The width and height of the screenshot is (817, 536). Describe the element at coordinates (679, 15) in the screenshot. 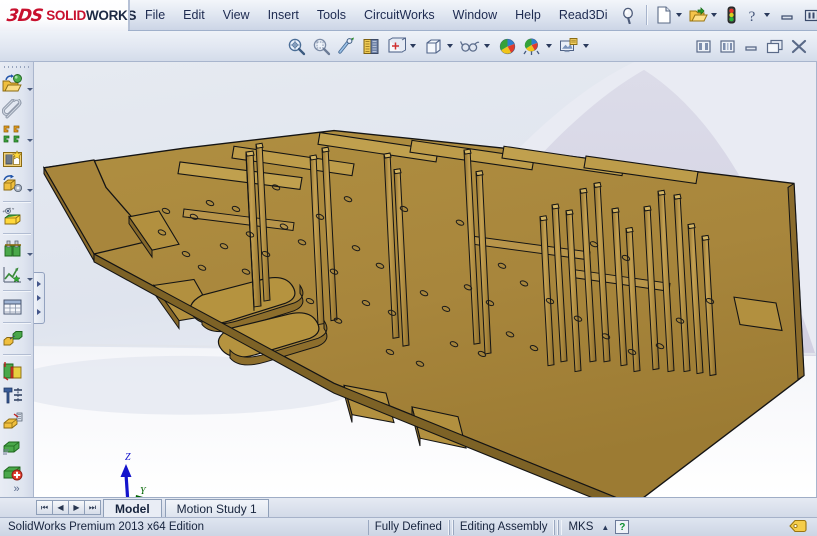

I see `new-document-dropdown-arrow` at that location.